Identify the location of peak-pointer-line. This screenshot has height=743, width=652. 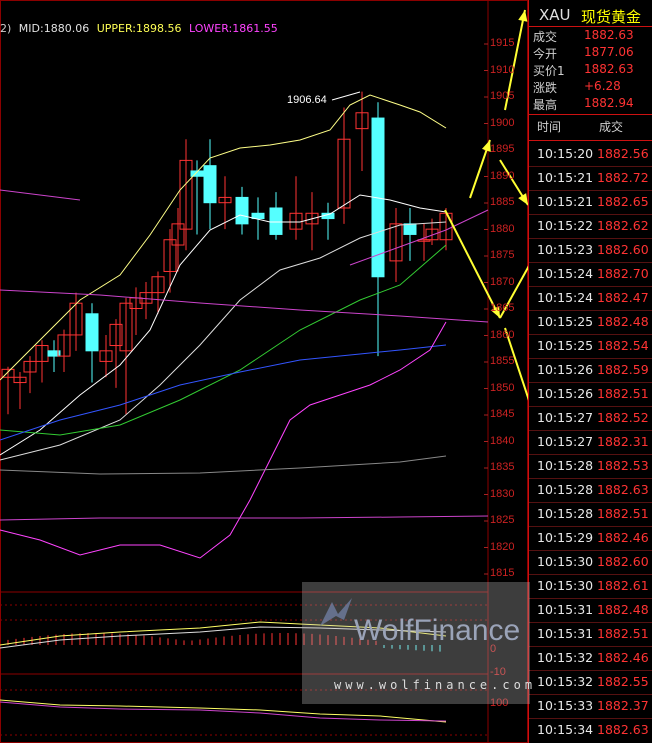
(346, 96).